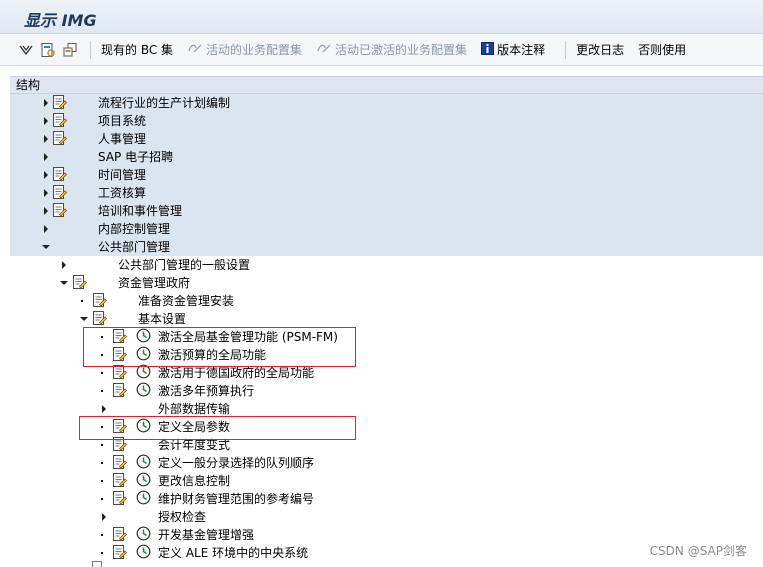 Image resolution: width=763 pixels, height=567 pixels. What do you see at coordinates (244, 49) in the screenshot?
I see `activate-bc-sets-button: 活动的业务配置集` at bounding box center [244, 49].